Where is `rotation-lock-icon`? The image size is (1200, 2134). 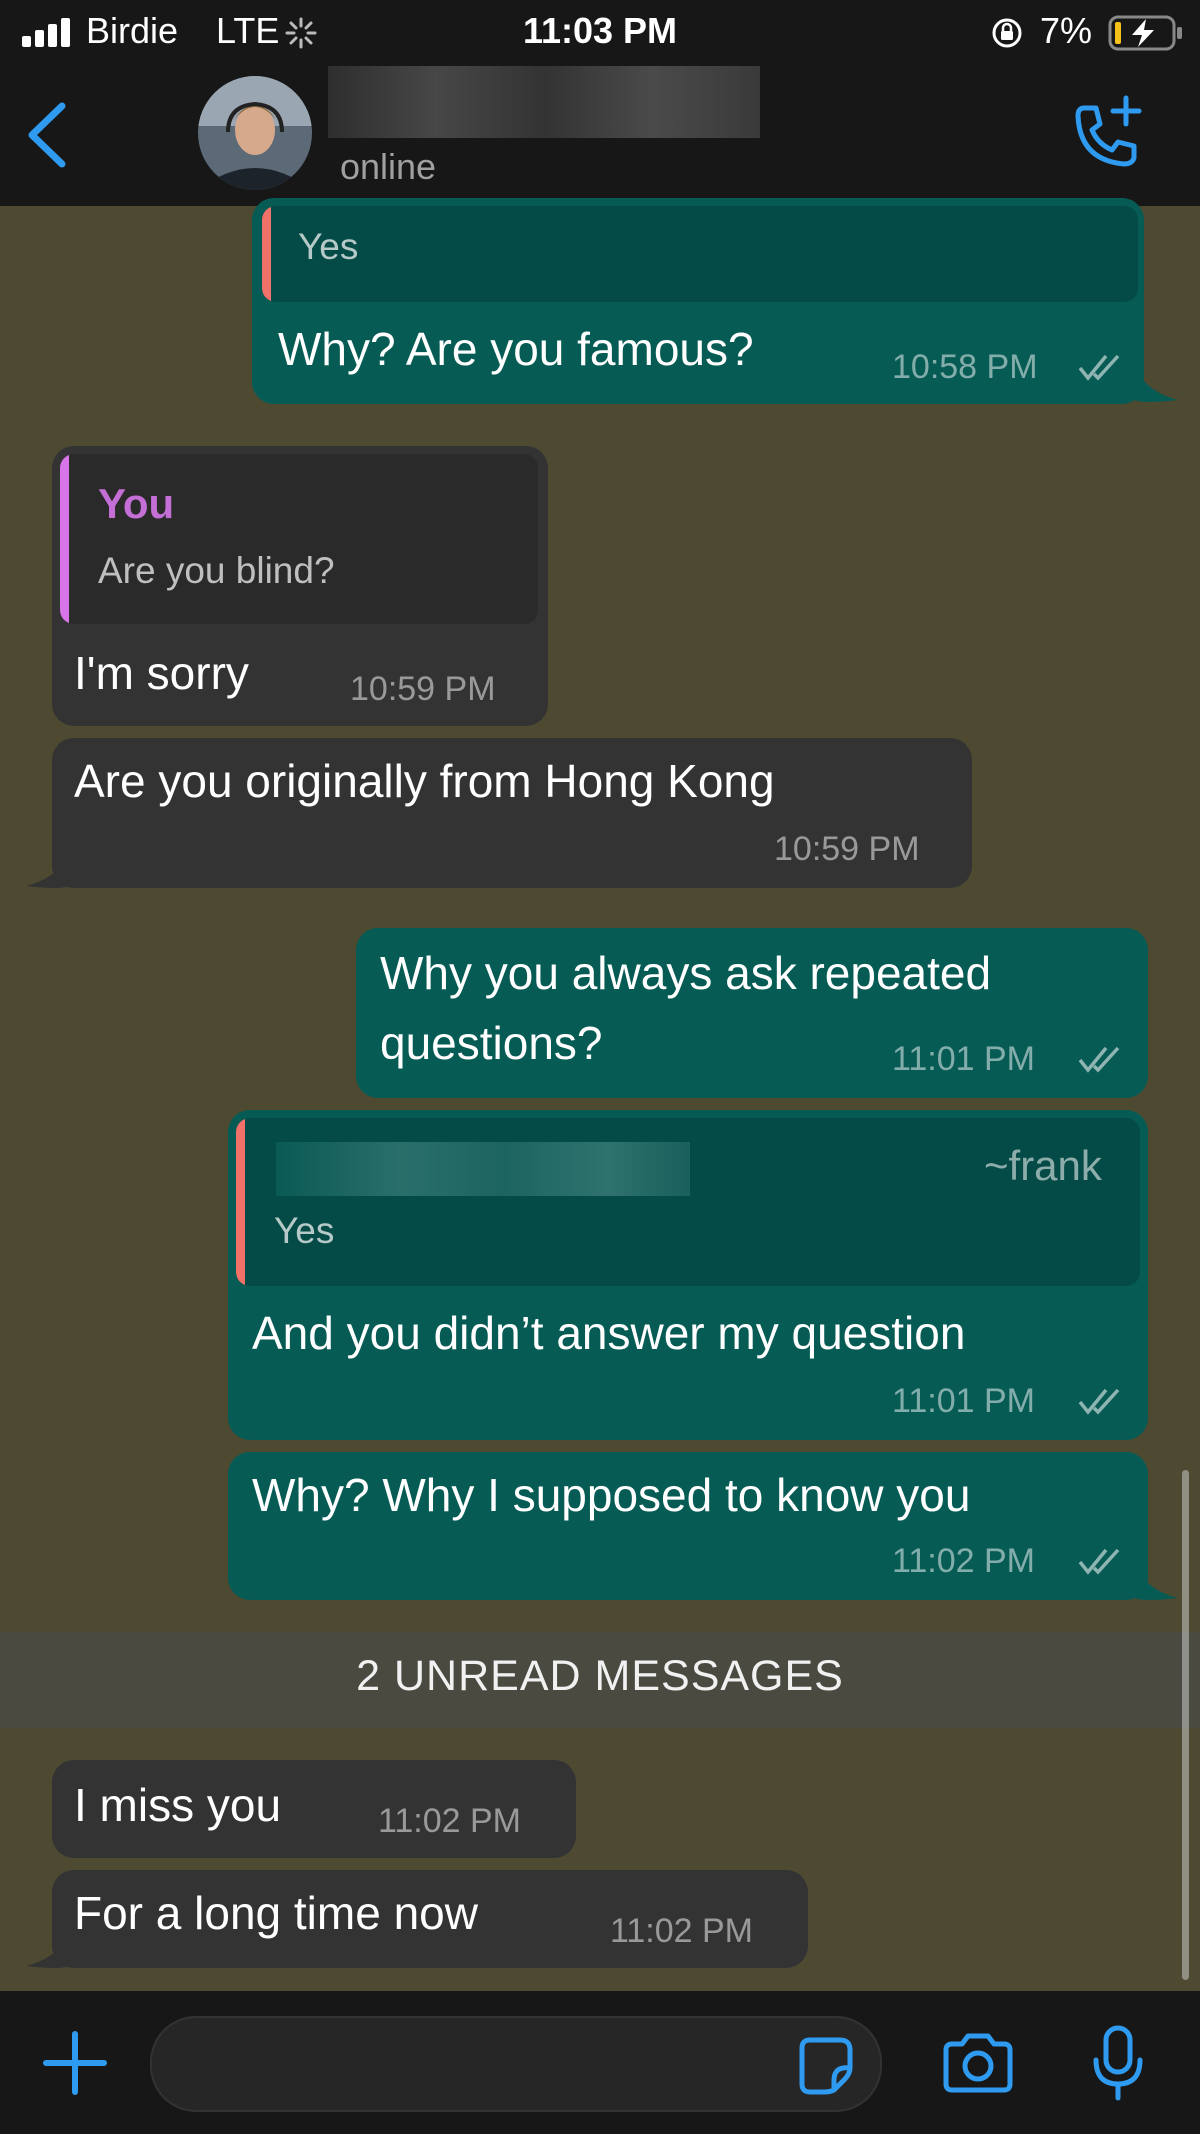 rotation-lock-icon is located at coordinates (1007, 33).